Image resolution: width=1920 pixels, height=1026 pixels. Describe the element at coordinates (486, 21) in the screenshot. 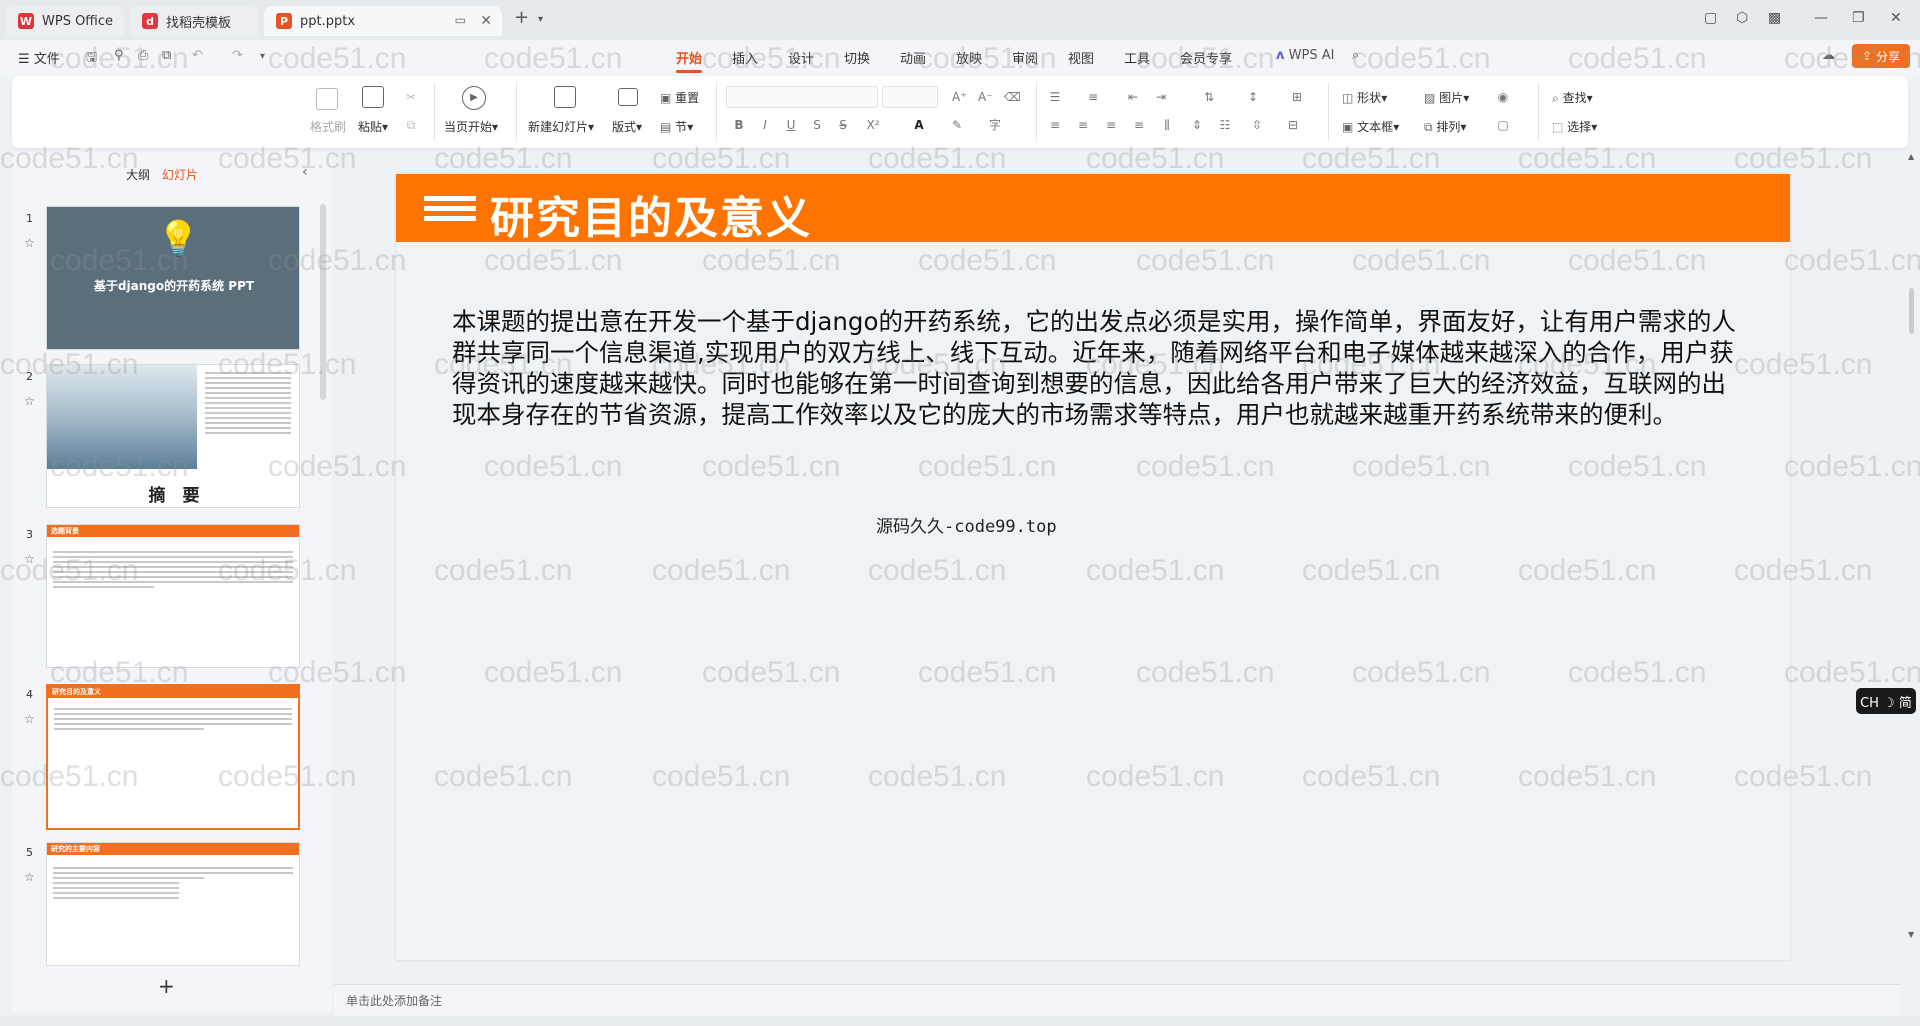

I see `close-tab-icon: ✕` at that location.